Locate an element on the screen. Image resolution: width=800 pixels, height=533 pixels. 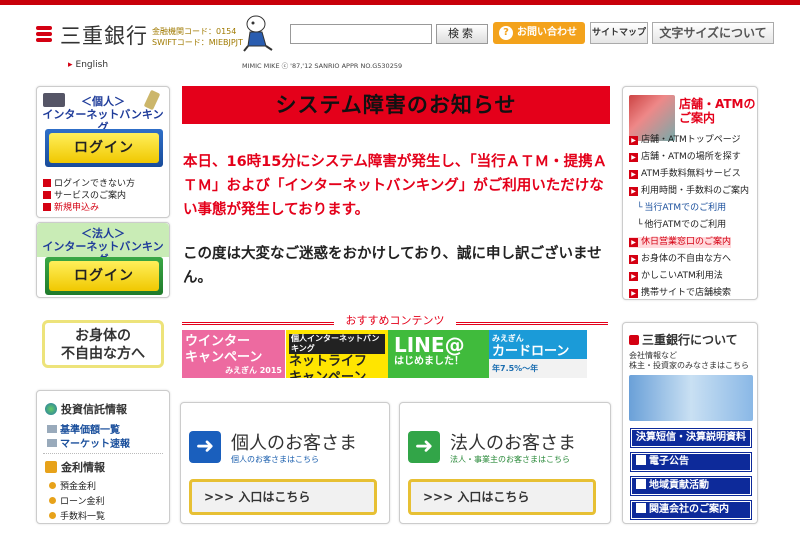
community-label: 地域貢献活動 is located at coordinates (679, 485).